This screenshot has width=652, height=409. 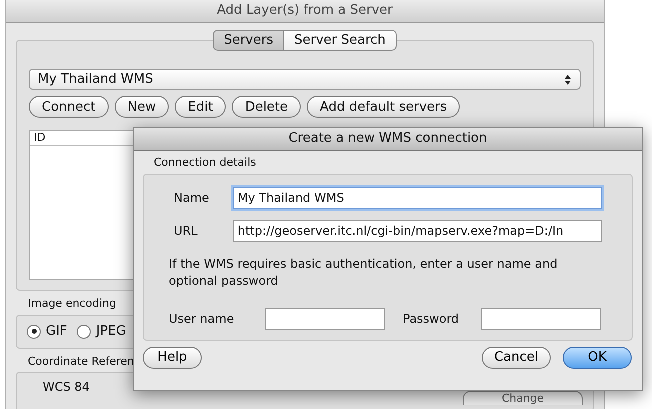 What do you see at coordinates (383, 107) in the screenshot?
I see `server-button: Add default servers` at bounding box center [383, 107].